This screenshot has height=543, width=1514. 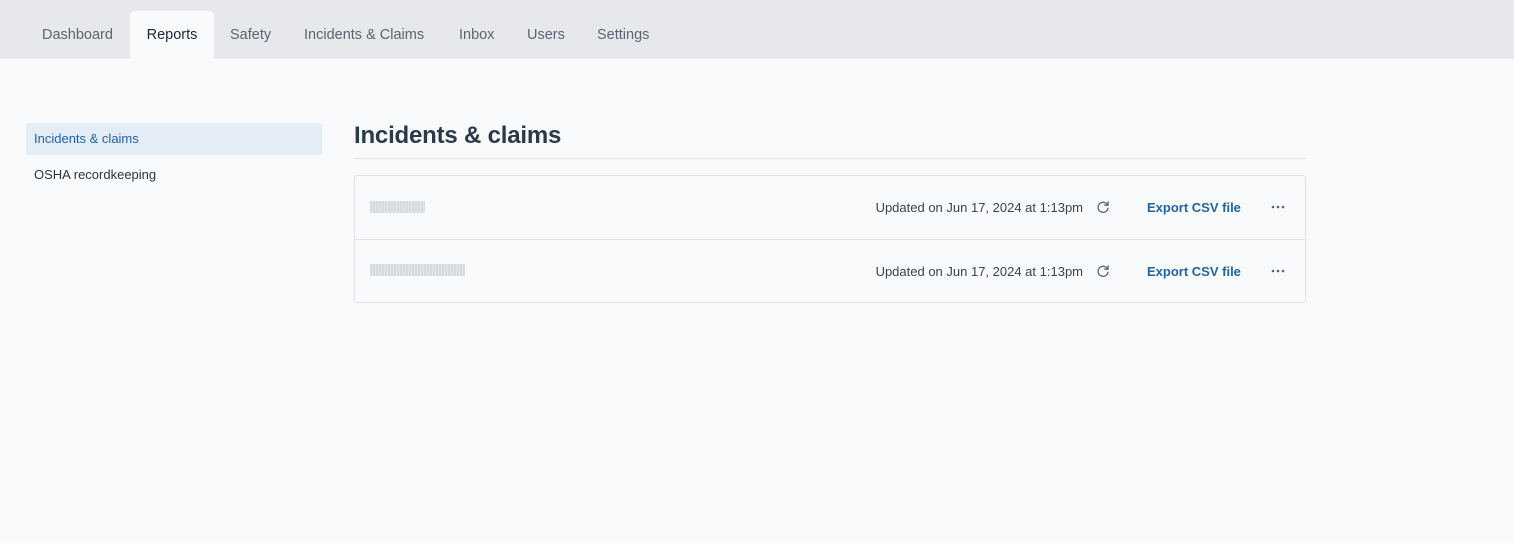 What do you see at coordinates (476, 35) in the screenshot?
I see `tab-inbox: Inbox` at bounding box center [476, 35].